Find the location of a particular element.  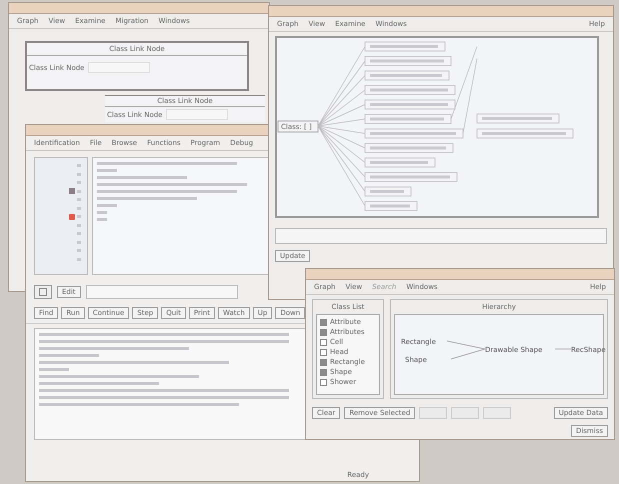

marker-icon is located at coordinates (72, 191).